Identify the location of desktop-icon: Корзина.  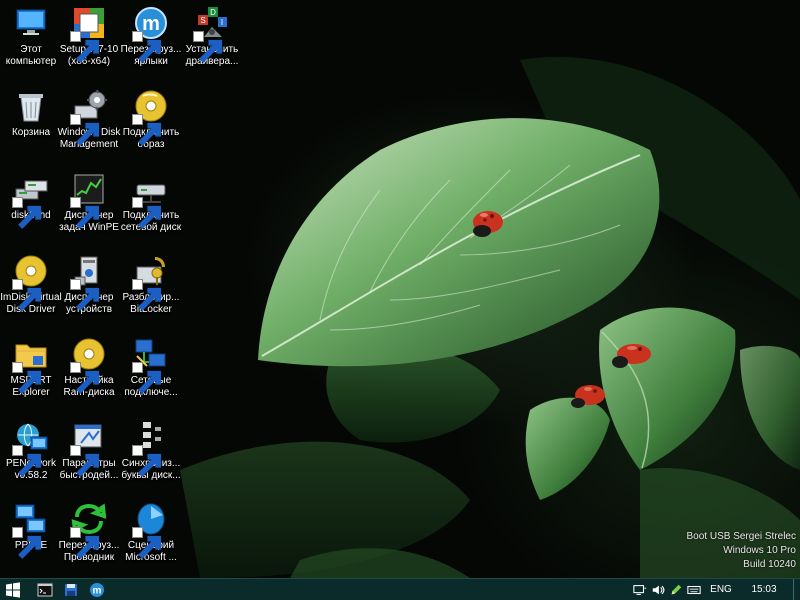
(31, 125).